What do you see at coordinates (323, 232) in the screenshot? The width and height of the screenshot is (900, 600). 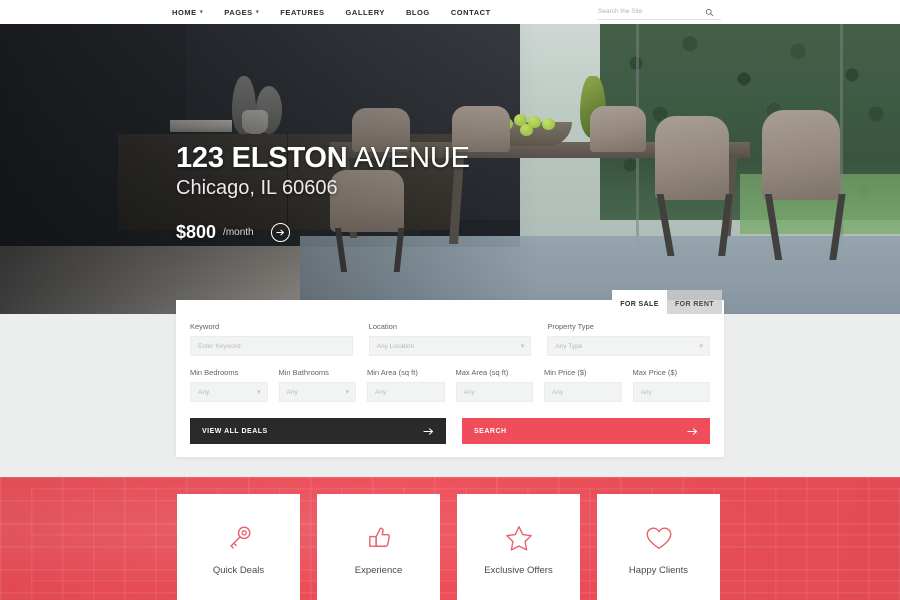 I see `hero-price-row: $800 /month` at bounding box center [323, 232].